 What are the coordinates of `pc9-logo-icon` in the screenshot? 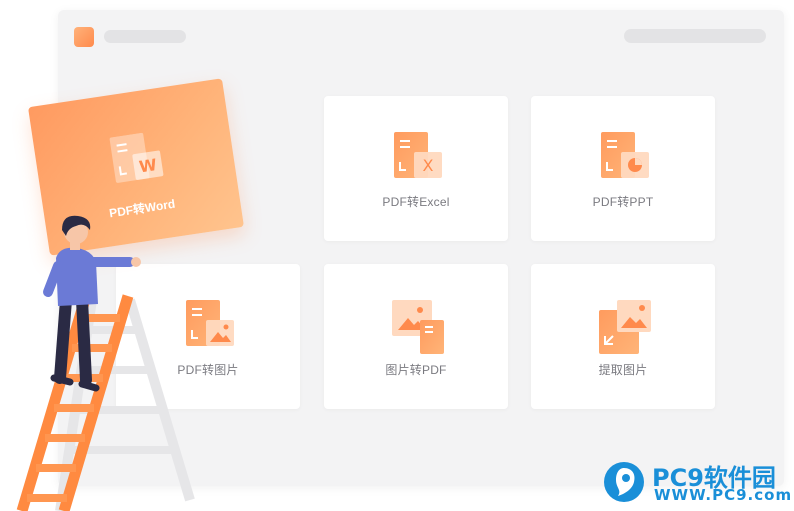 It's located at (624, 482).